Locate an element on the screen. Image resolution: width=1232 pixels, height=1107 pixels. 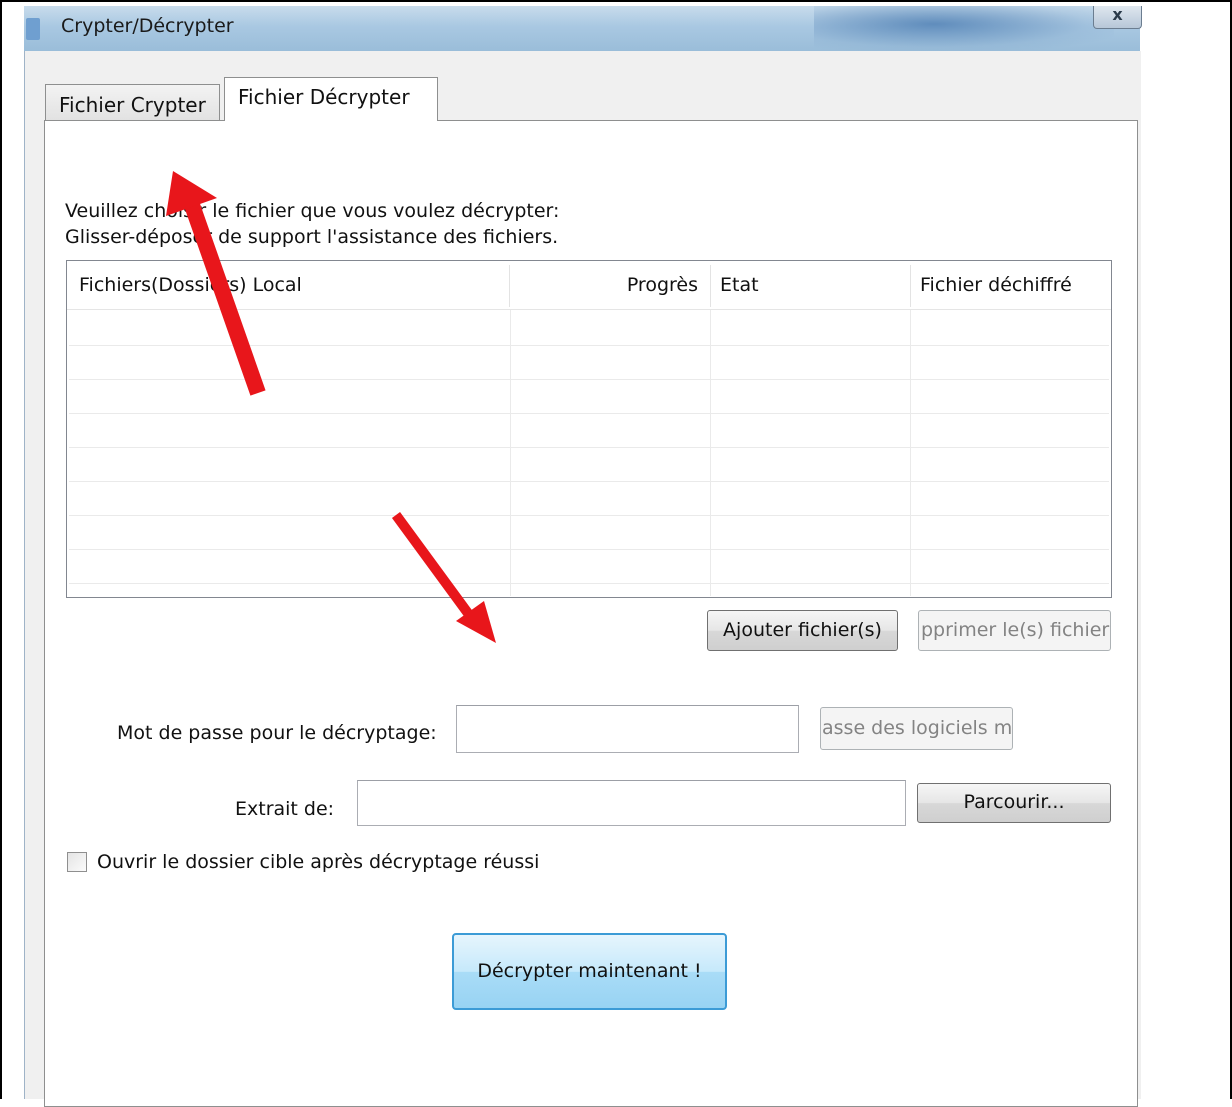
column-header-status: Etat is located at coordinates (810, 285).